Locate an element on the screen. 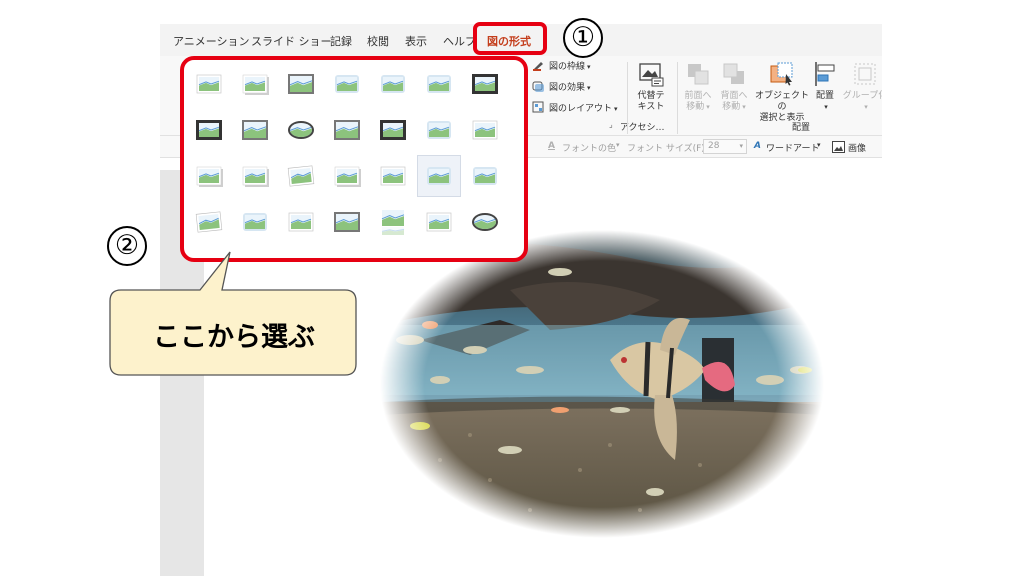 The height and width of the screenshot is (576, 1024). align-button: 配置 ▾ is located at coordinates (825, 86).